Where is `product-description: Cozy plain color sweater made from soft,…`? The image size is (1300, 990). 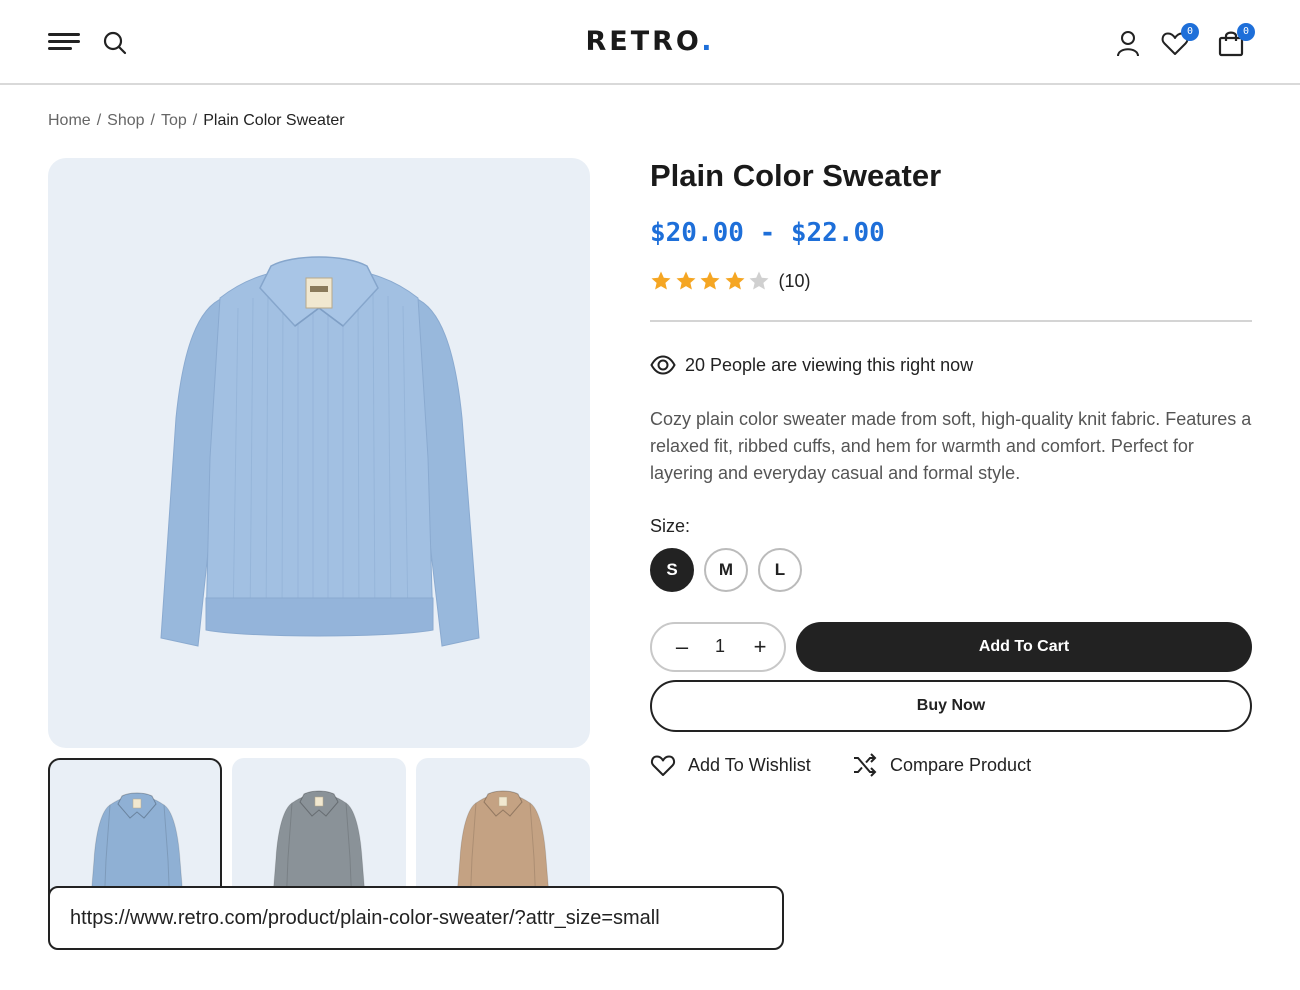 product-description: Cozy plain color sweater made from soft,… is located at coordinates (951, 446).